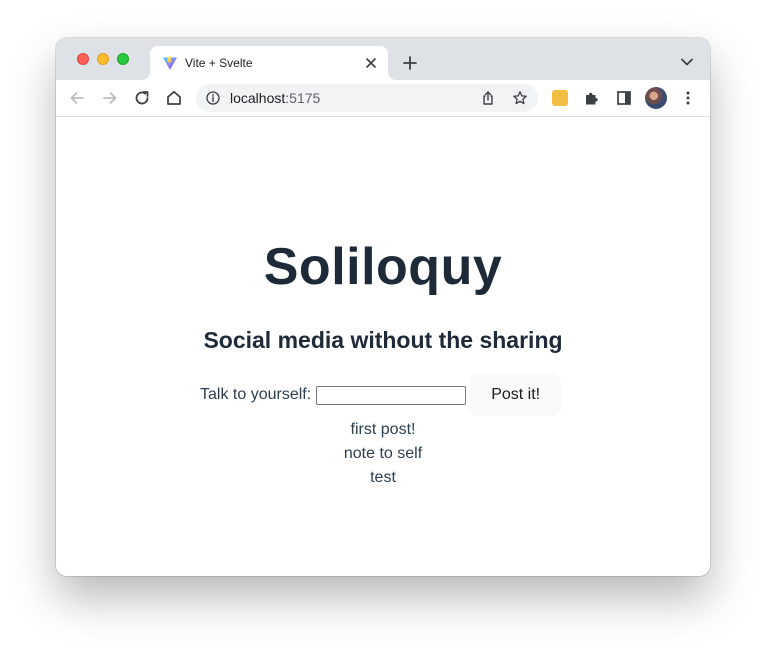  Describe the element at coordinates (110, 98) in the screenshot. I see `forward-arrow-icon` at that location.